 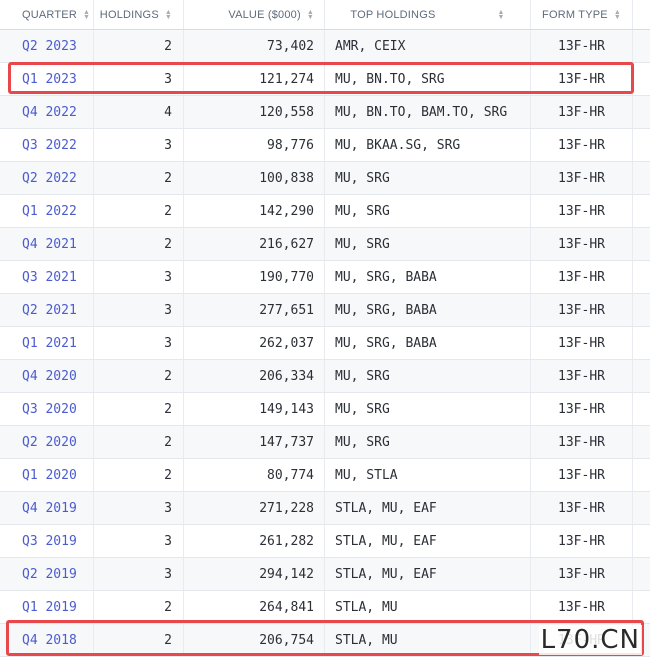 I want to click on quarter-link: Q4 2022, so click(x=49, y=112).